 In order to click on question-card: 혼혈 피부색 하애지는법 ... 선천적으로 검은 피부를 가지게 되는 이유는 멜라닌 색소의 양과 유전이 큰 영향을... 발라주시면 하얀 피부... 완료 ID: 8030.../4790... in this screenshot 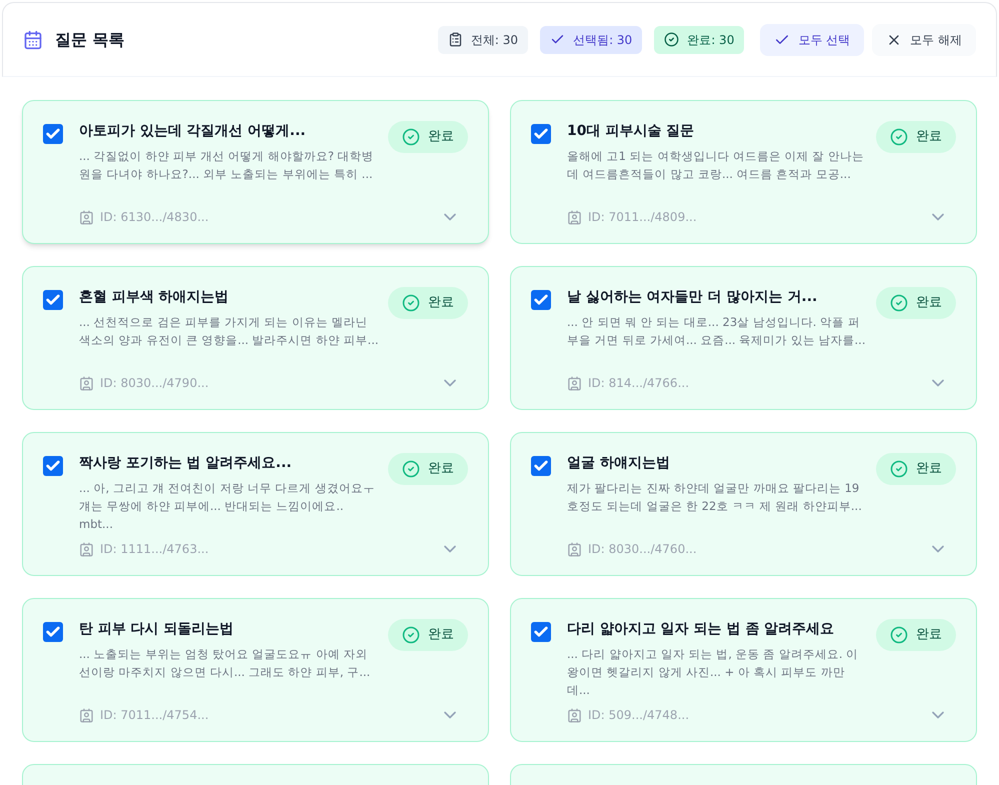, I will do `click(255, 338)`.